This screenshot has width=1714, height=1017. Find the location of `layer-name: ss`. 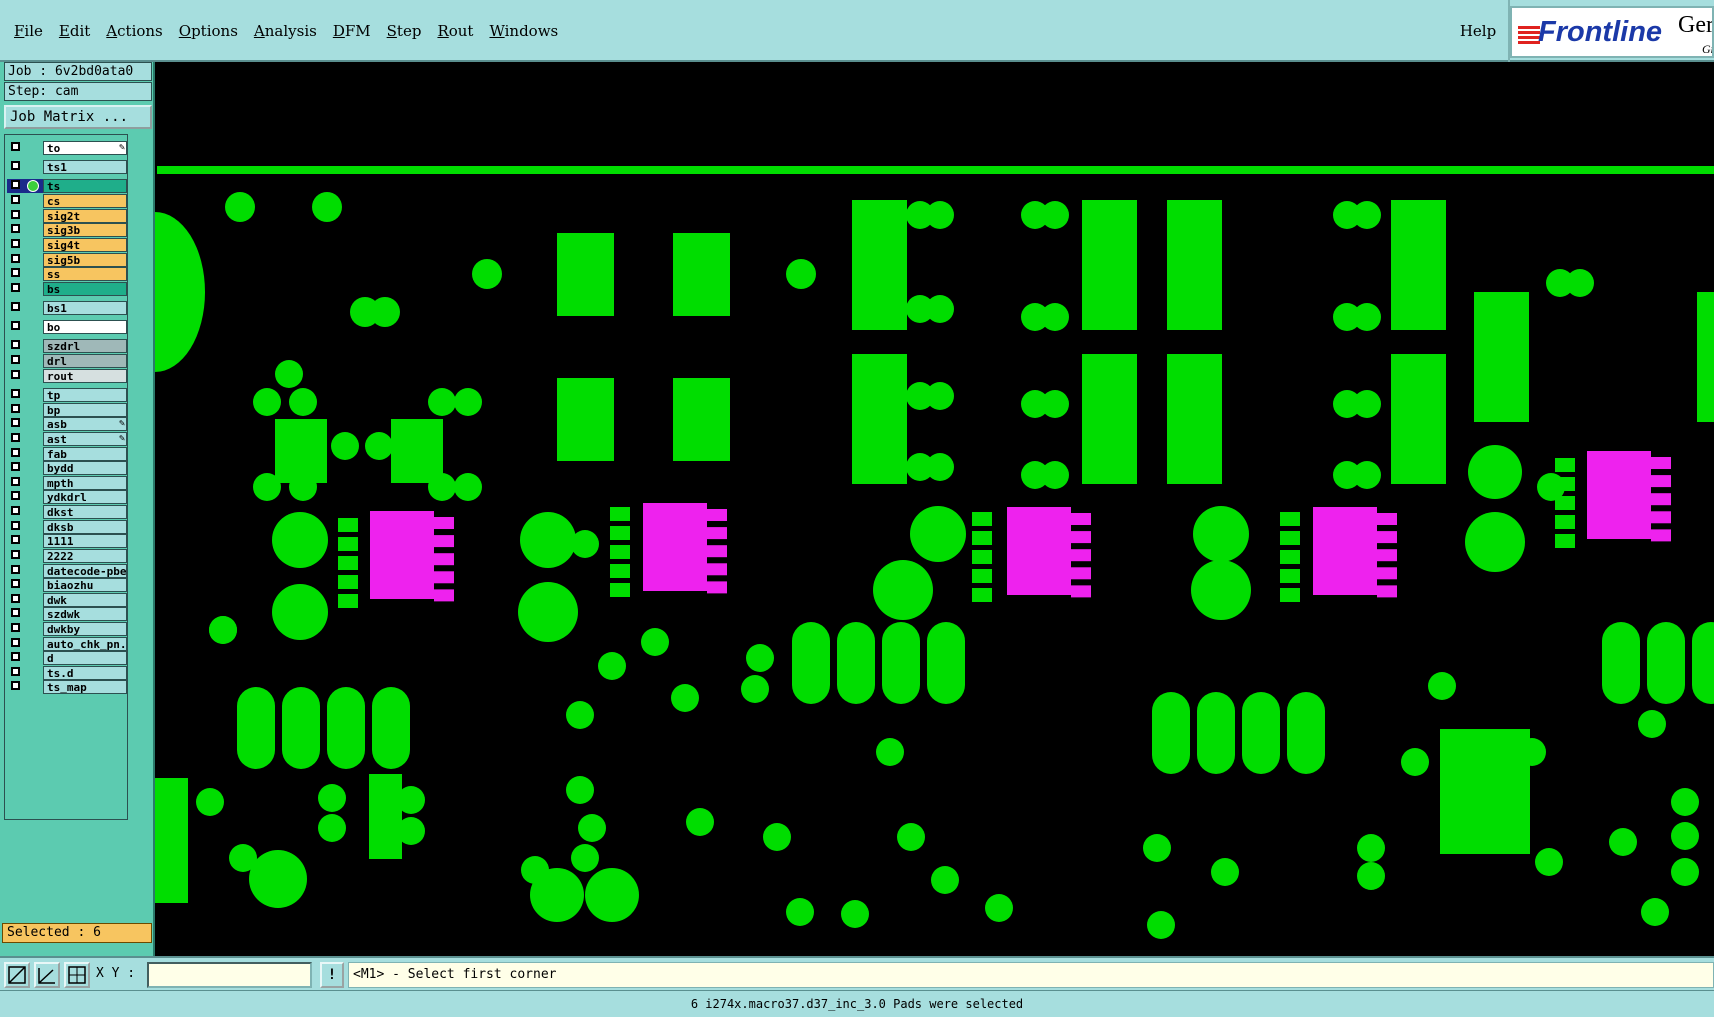

layer-name: ss is located at coordinates (85, 274).